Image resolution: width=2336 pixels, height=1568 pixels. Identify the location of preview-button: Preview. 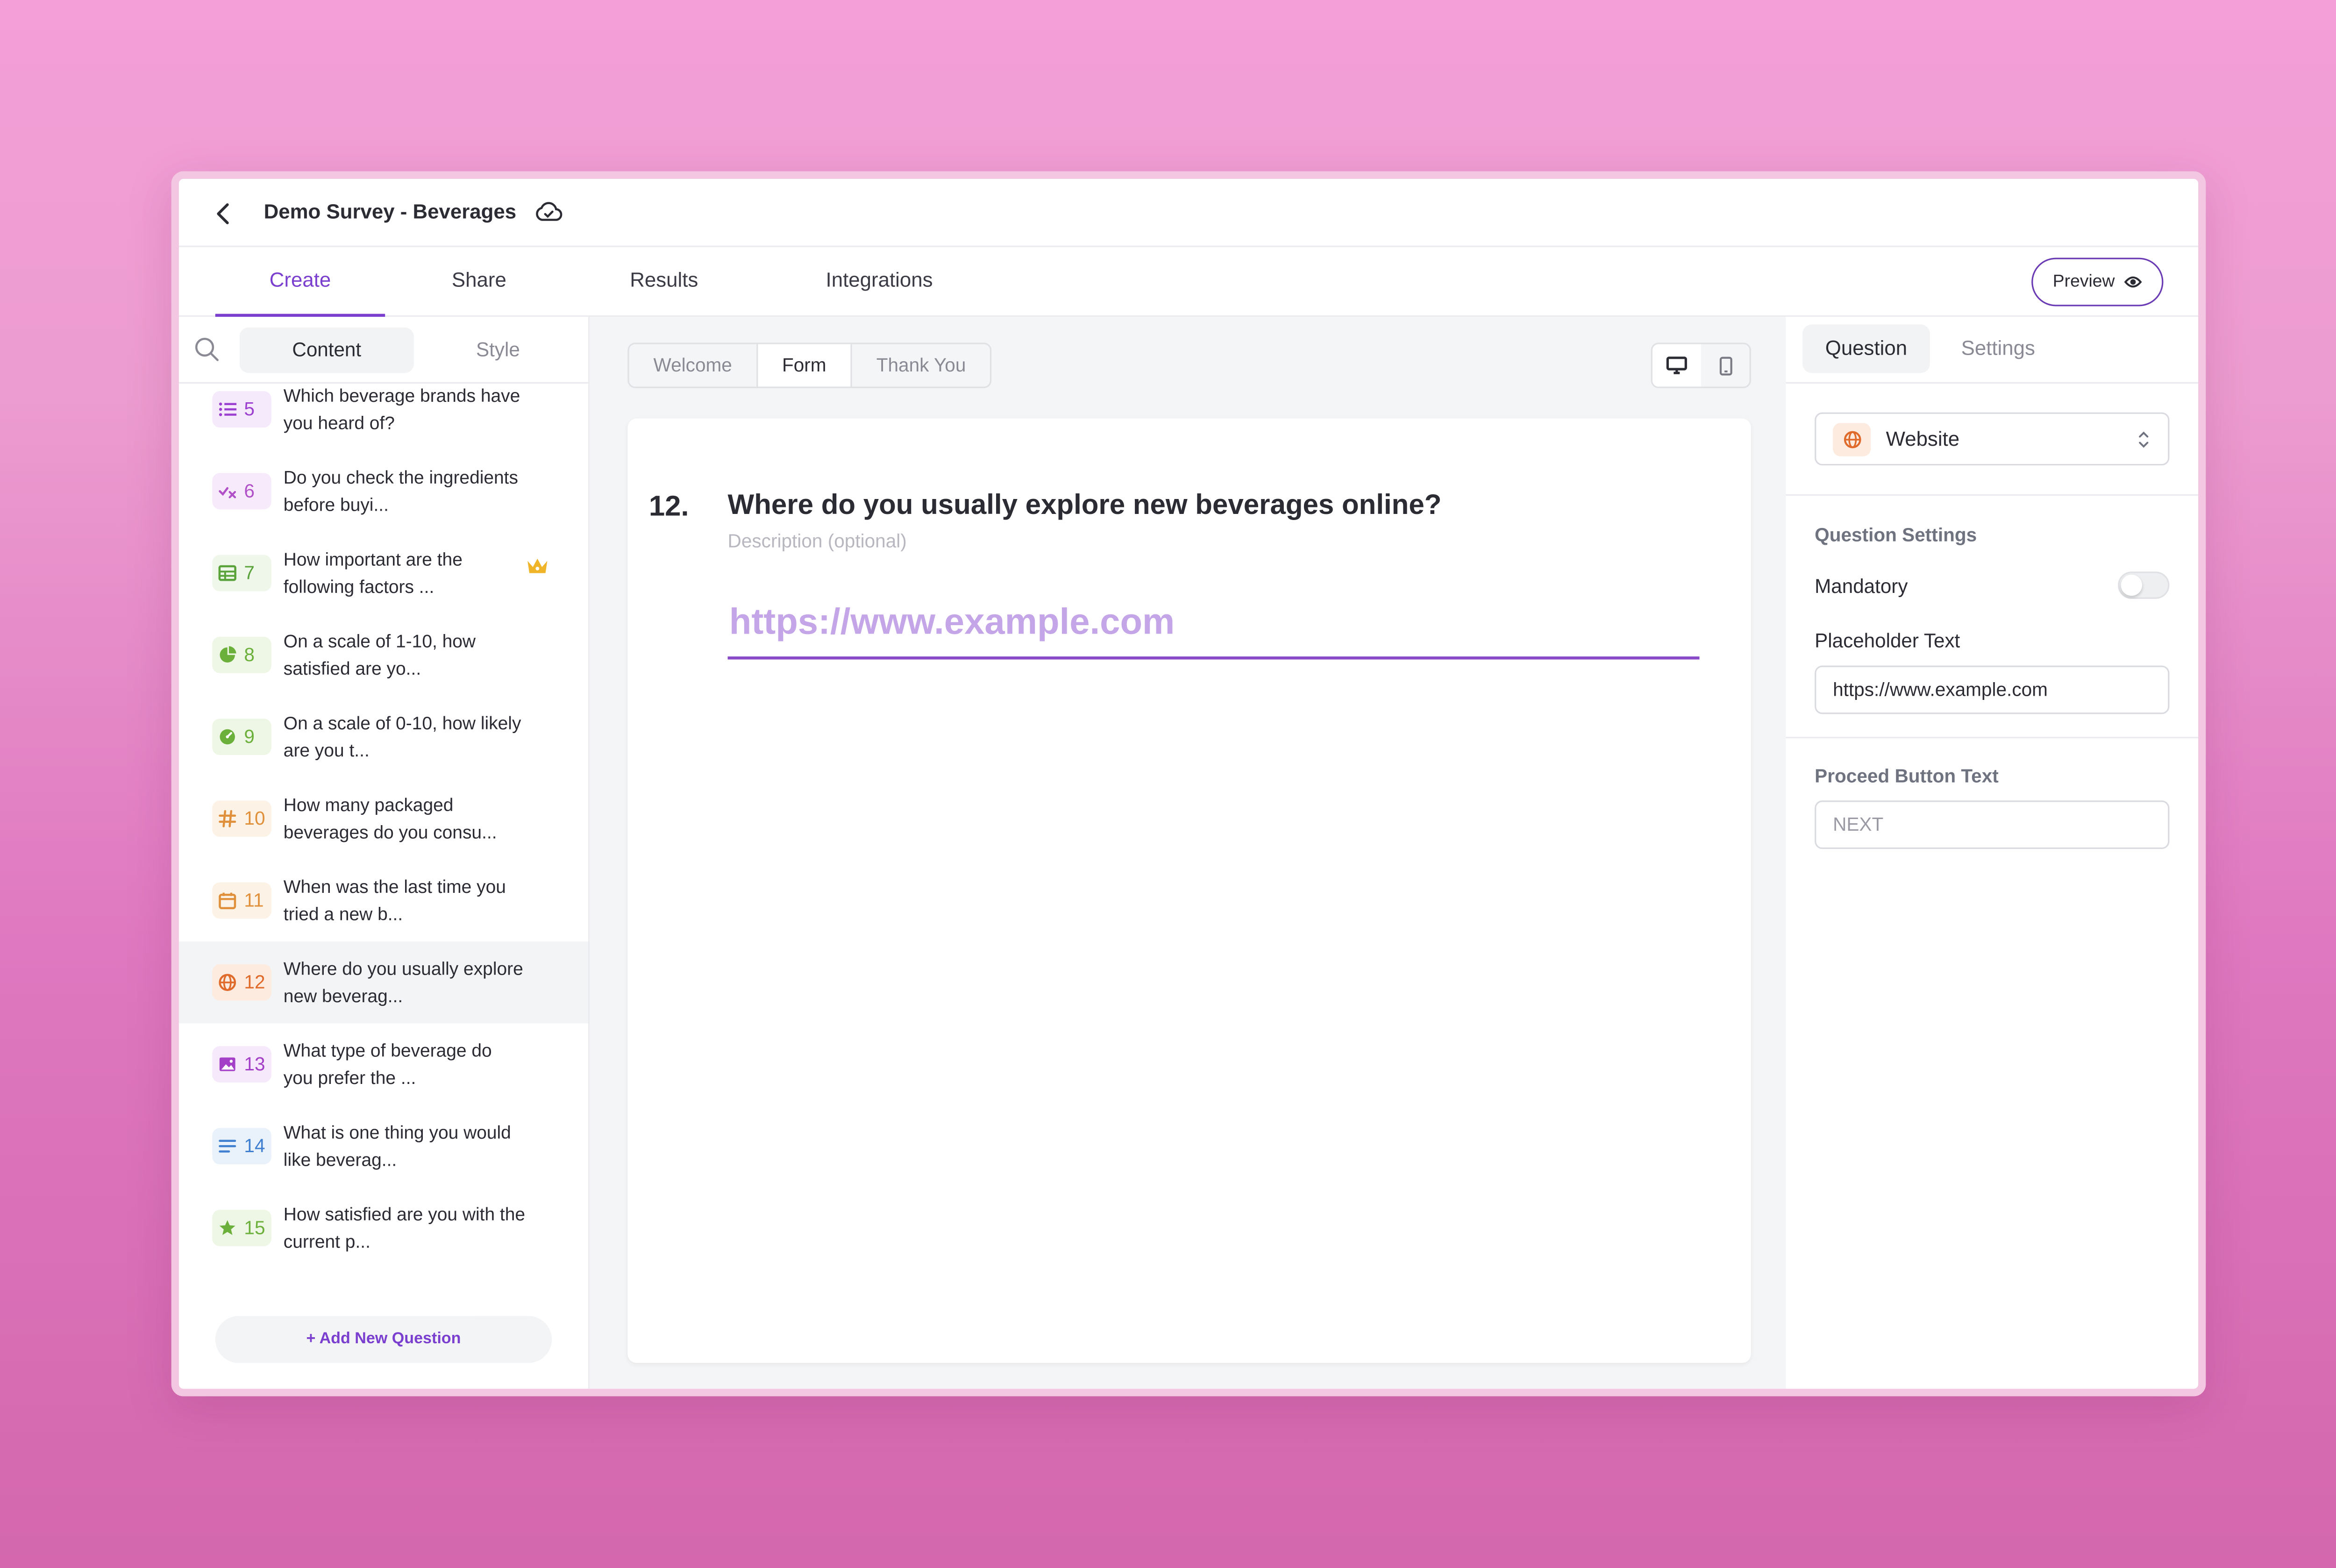
(2097, 282).